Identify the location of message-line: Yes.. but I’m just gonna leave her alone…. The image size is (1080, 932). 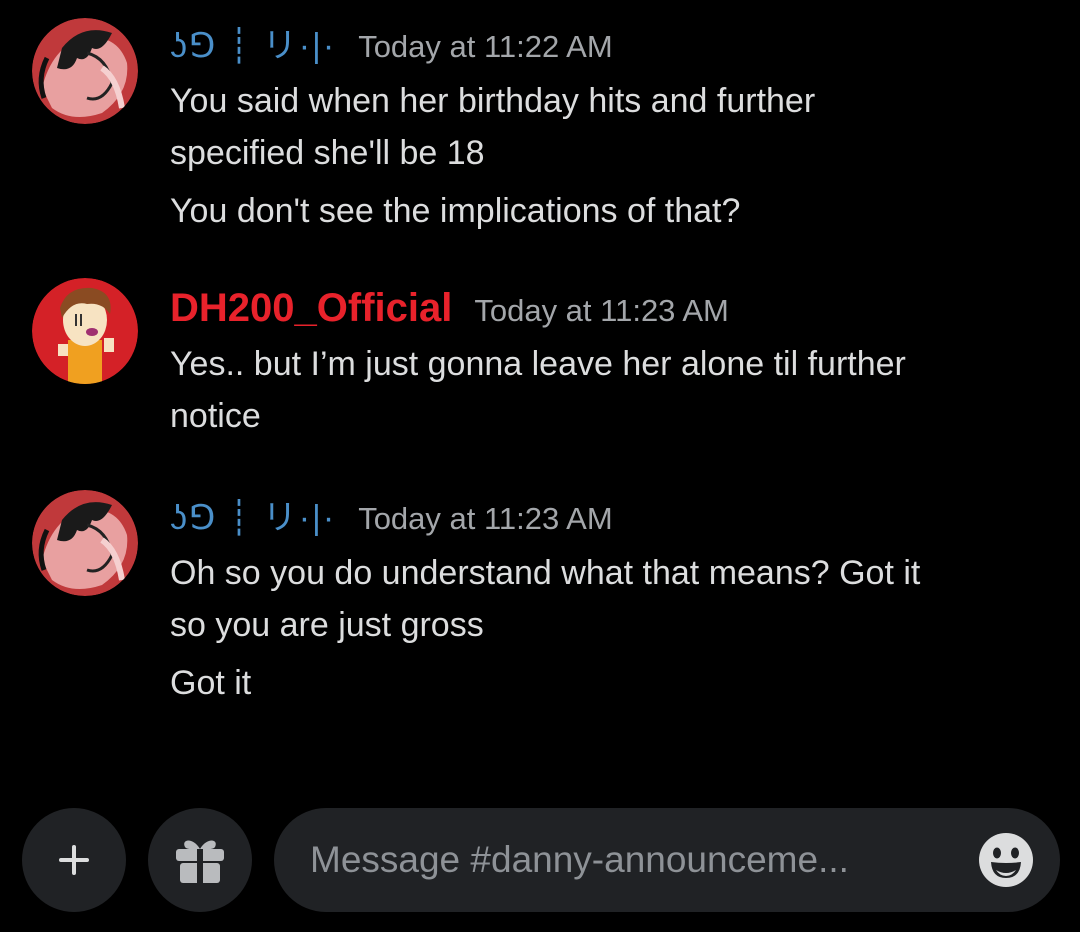
(538, 364).